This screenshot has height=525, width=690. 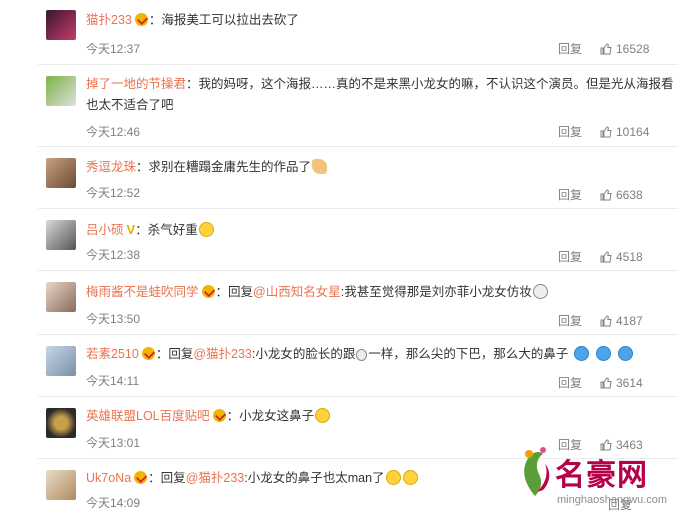 I want to click on comment-text: ：杀气好重, so click(x=166, y=230).